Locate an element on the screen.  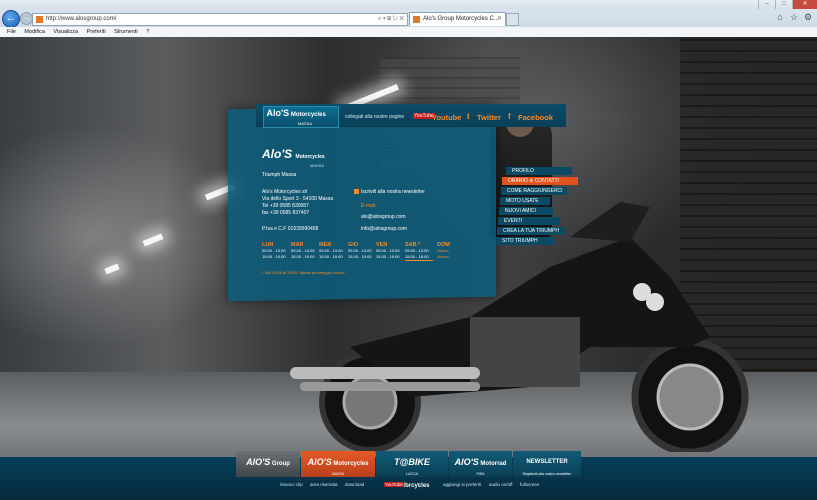
menu-file: File is located at coordinates (11, 32).